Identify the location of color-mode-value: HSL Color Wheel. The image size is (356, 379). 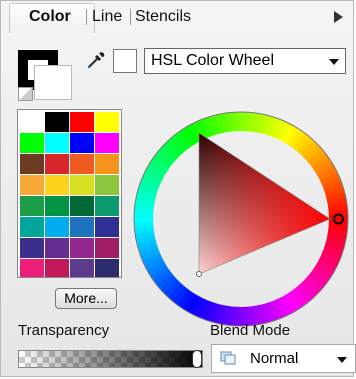
(213, 60).